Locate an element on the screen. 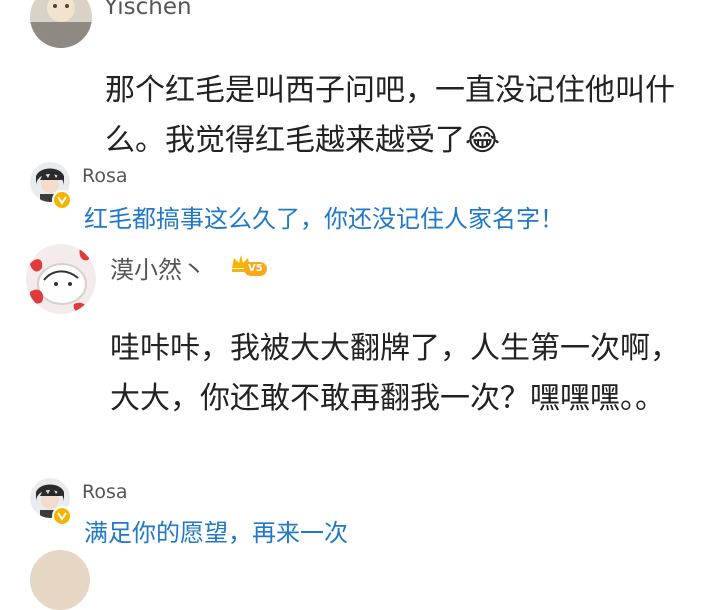 The image size is (720, 610). comment-body: 哇咔咔，我被大大翻牌了，人生第一次啊，大大，你还敢不敢再翻我一次？嘿嘿嘿。。 is located at coordinates (400, 374).